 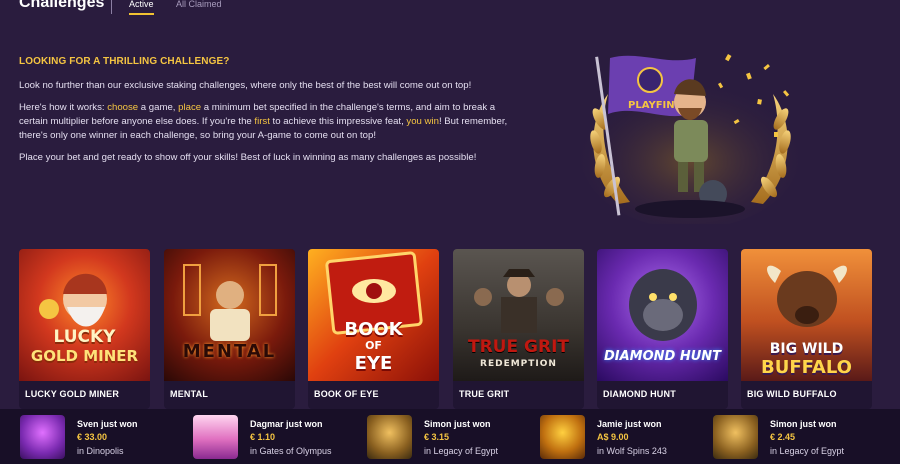 What do you see at coordinates (629, 424) in the screenshot?
I see `winner-text: Jamie just won` at bounding box center [629, 424].